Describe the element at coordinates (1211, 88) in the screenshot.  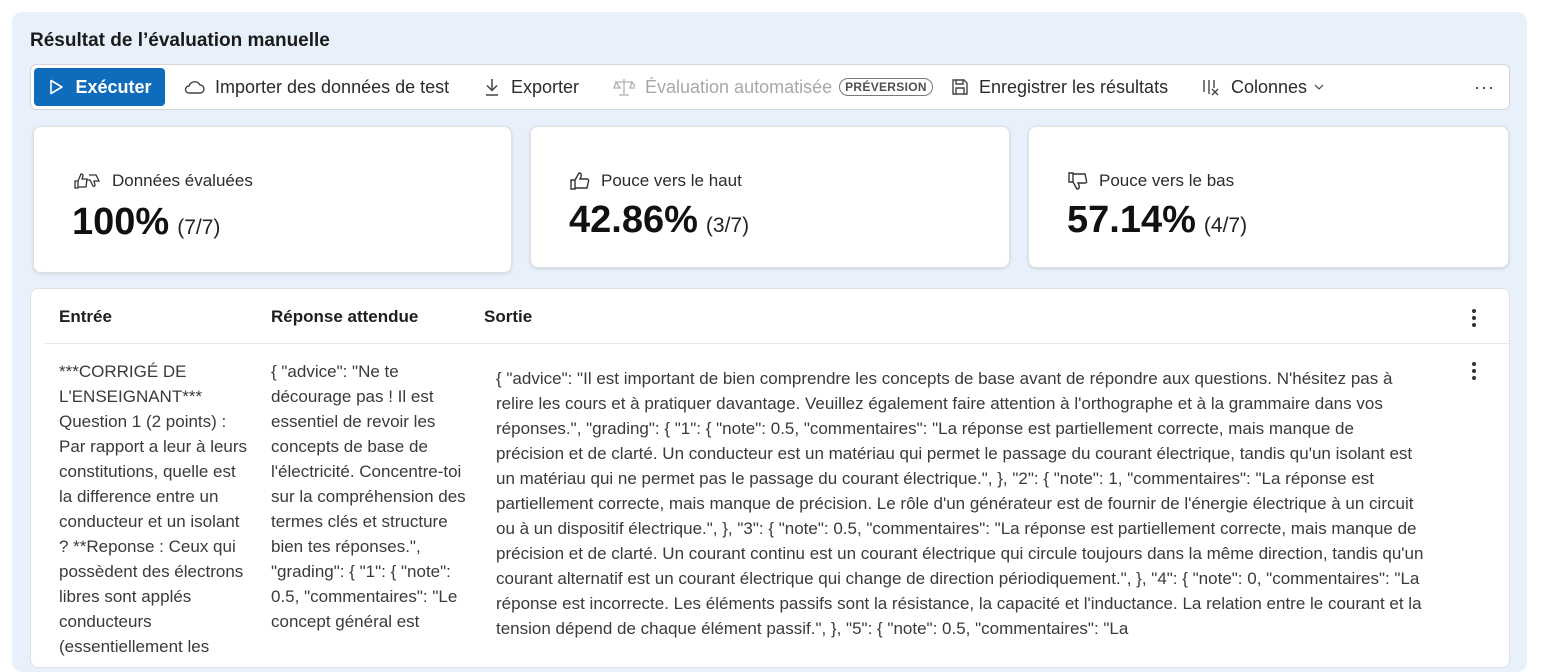
I see `columns-icon` at that location.